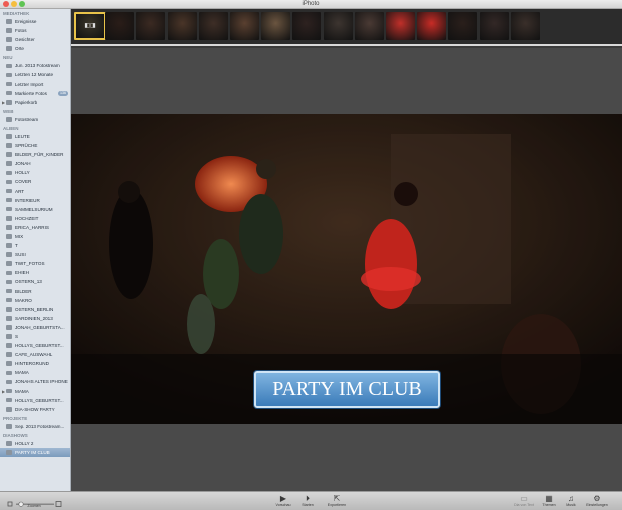 The width and height of the screenshot is (622, 510). What do you see at coordinates (597, 505) in the screenshot?
I see `gear-label: Einstellungen` at bounding box center [597, 505].